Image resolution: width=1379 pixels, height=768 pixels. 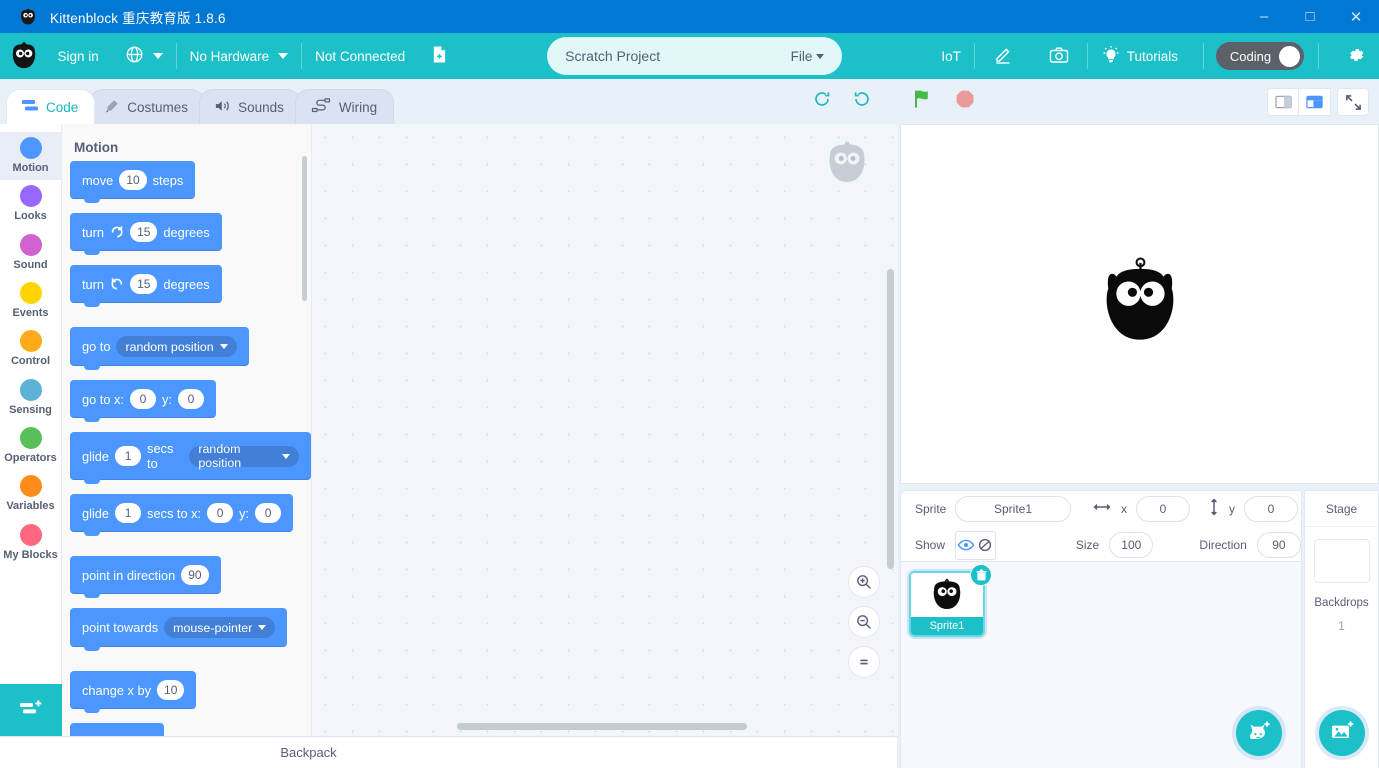 I want to click on stop-sign-icon, so click(x=965, y=101).